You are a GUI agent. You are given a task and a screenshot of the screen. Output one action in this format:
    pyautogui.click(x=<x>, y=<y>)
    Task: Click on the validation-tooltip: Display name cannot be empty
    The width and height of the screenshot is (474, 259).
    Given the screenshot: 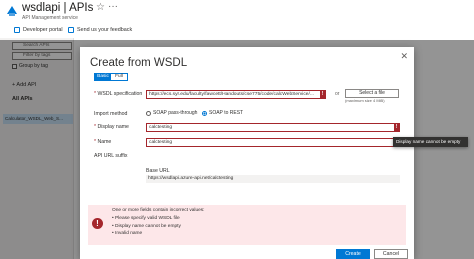 What is the action you would take?
    pyautogui.click(x=430, y=142)
    